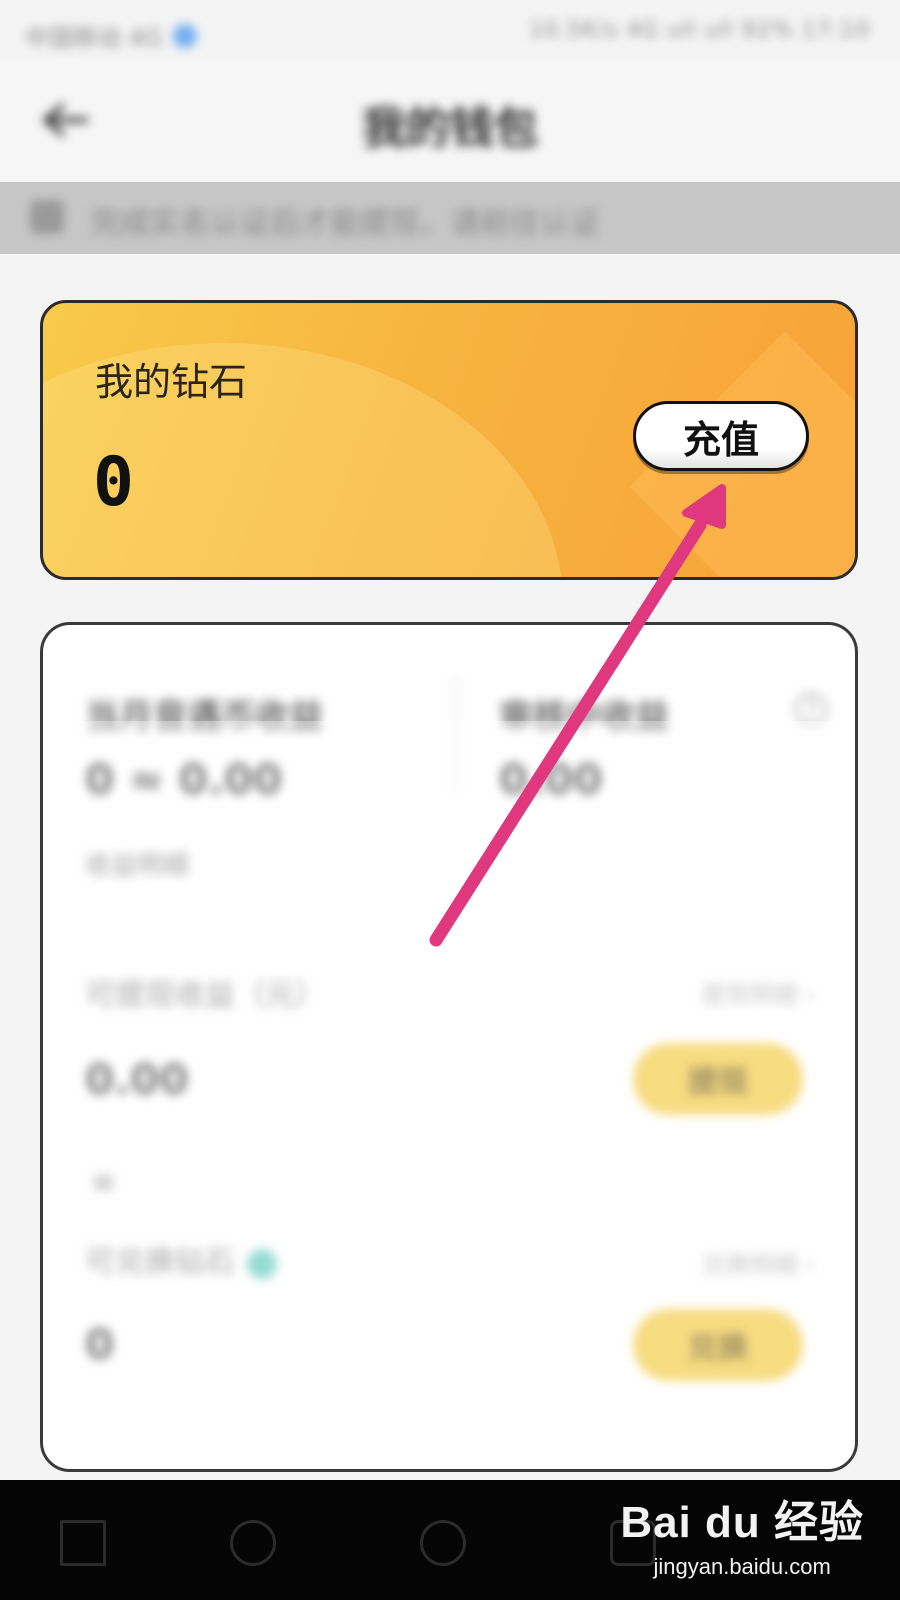  What do you see at coordinates (83, 1543) in the screenshot?
I see `menu-icon` at bounding box center [83, 1543].